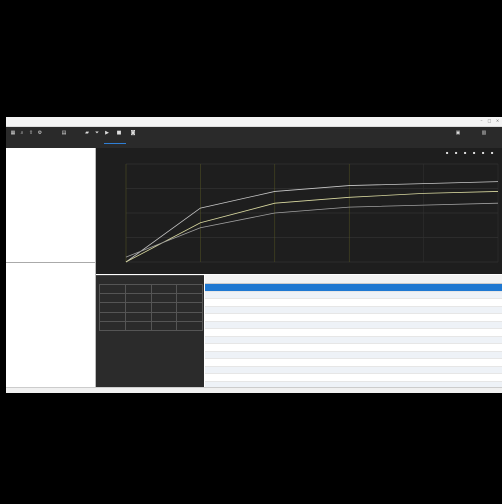 This screenshot has height=504, width=502. Describe the element at coordinates (31, 133) in the screenshot. I see `export-icon: ⇪` at that location.